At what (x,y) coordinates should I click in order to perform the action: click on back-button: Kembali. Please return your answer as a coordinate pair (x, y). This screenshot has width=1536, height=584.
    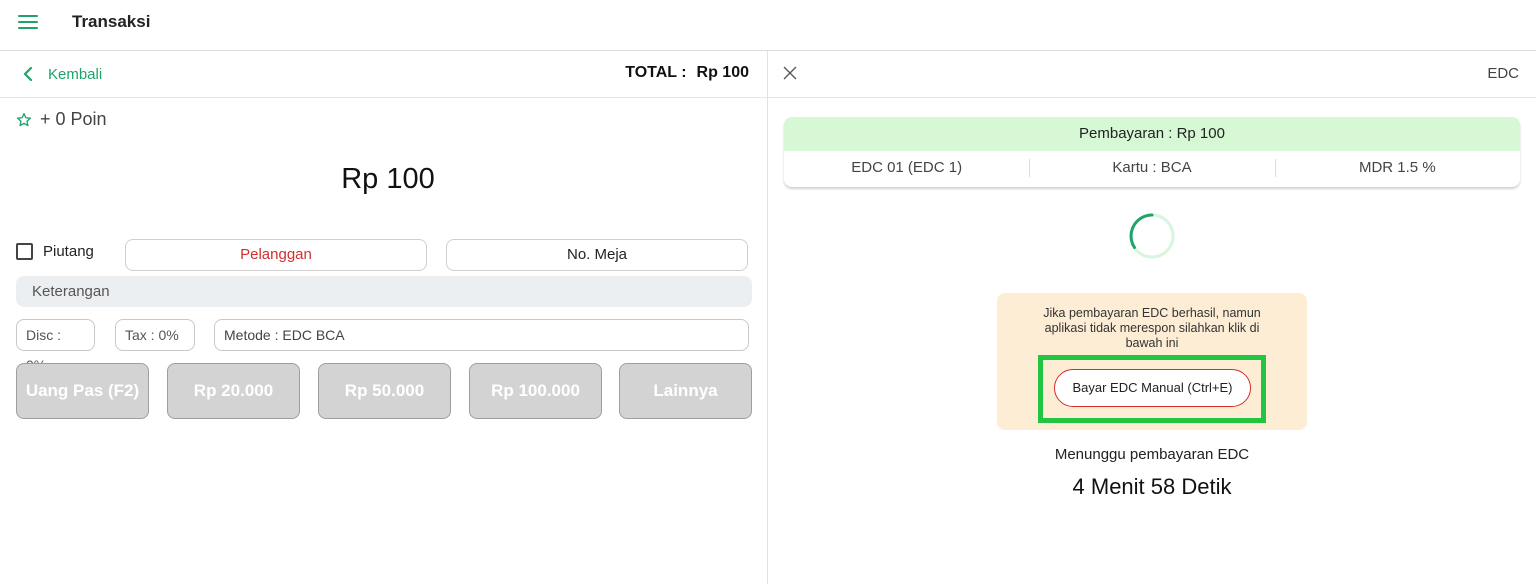
    Looking at the image, I should click on (61, 74).